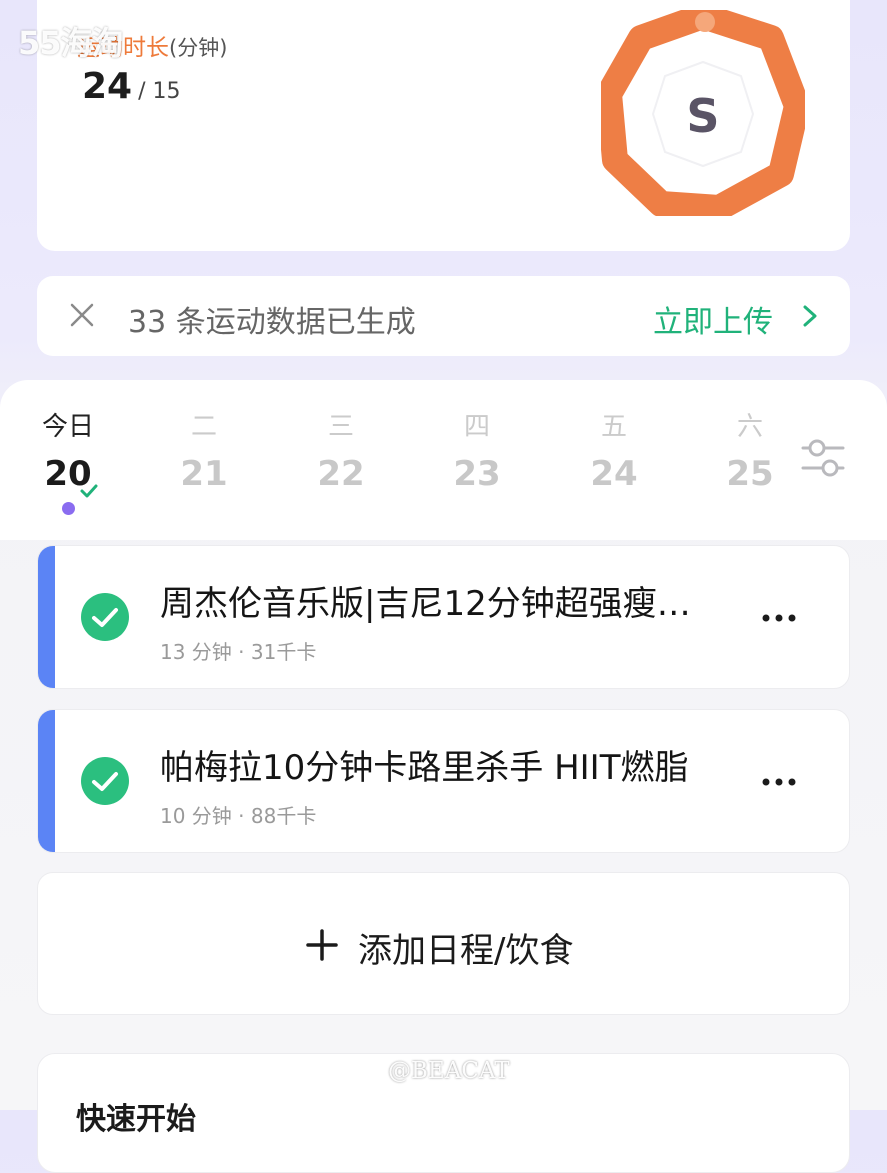 This screenshot has height=1173, width=887. I want to click on task-meta: 10 分钟 · 88千卡, so click(238, 816).